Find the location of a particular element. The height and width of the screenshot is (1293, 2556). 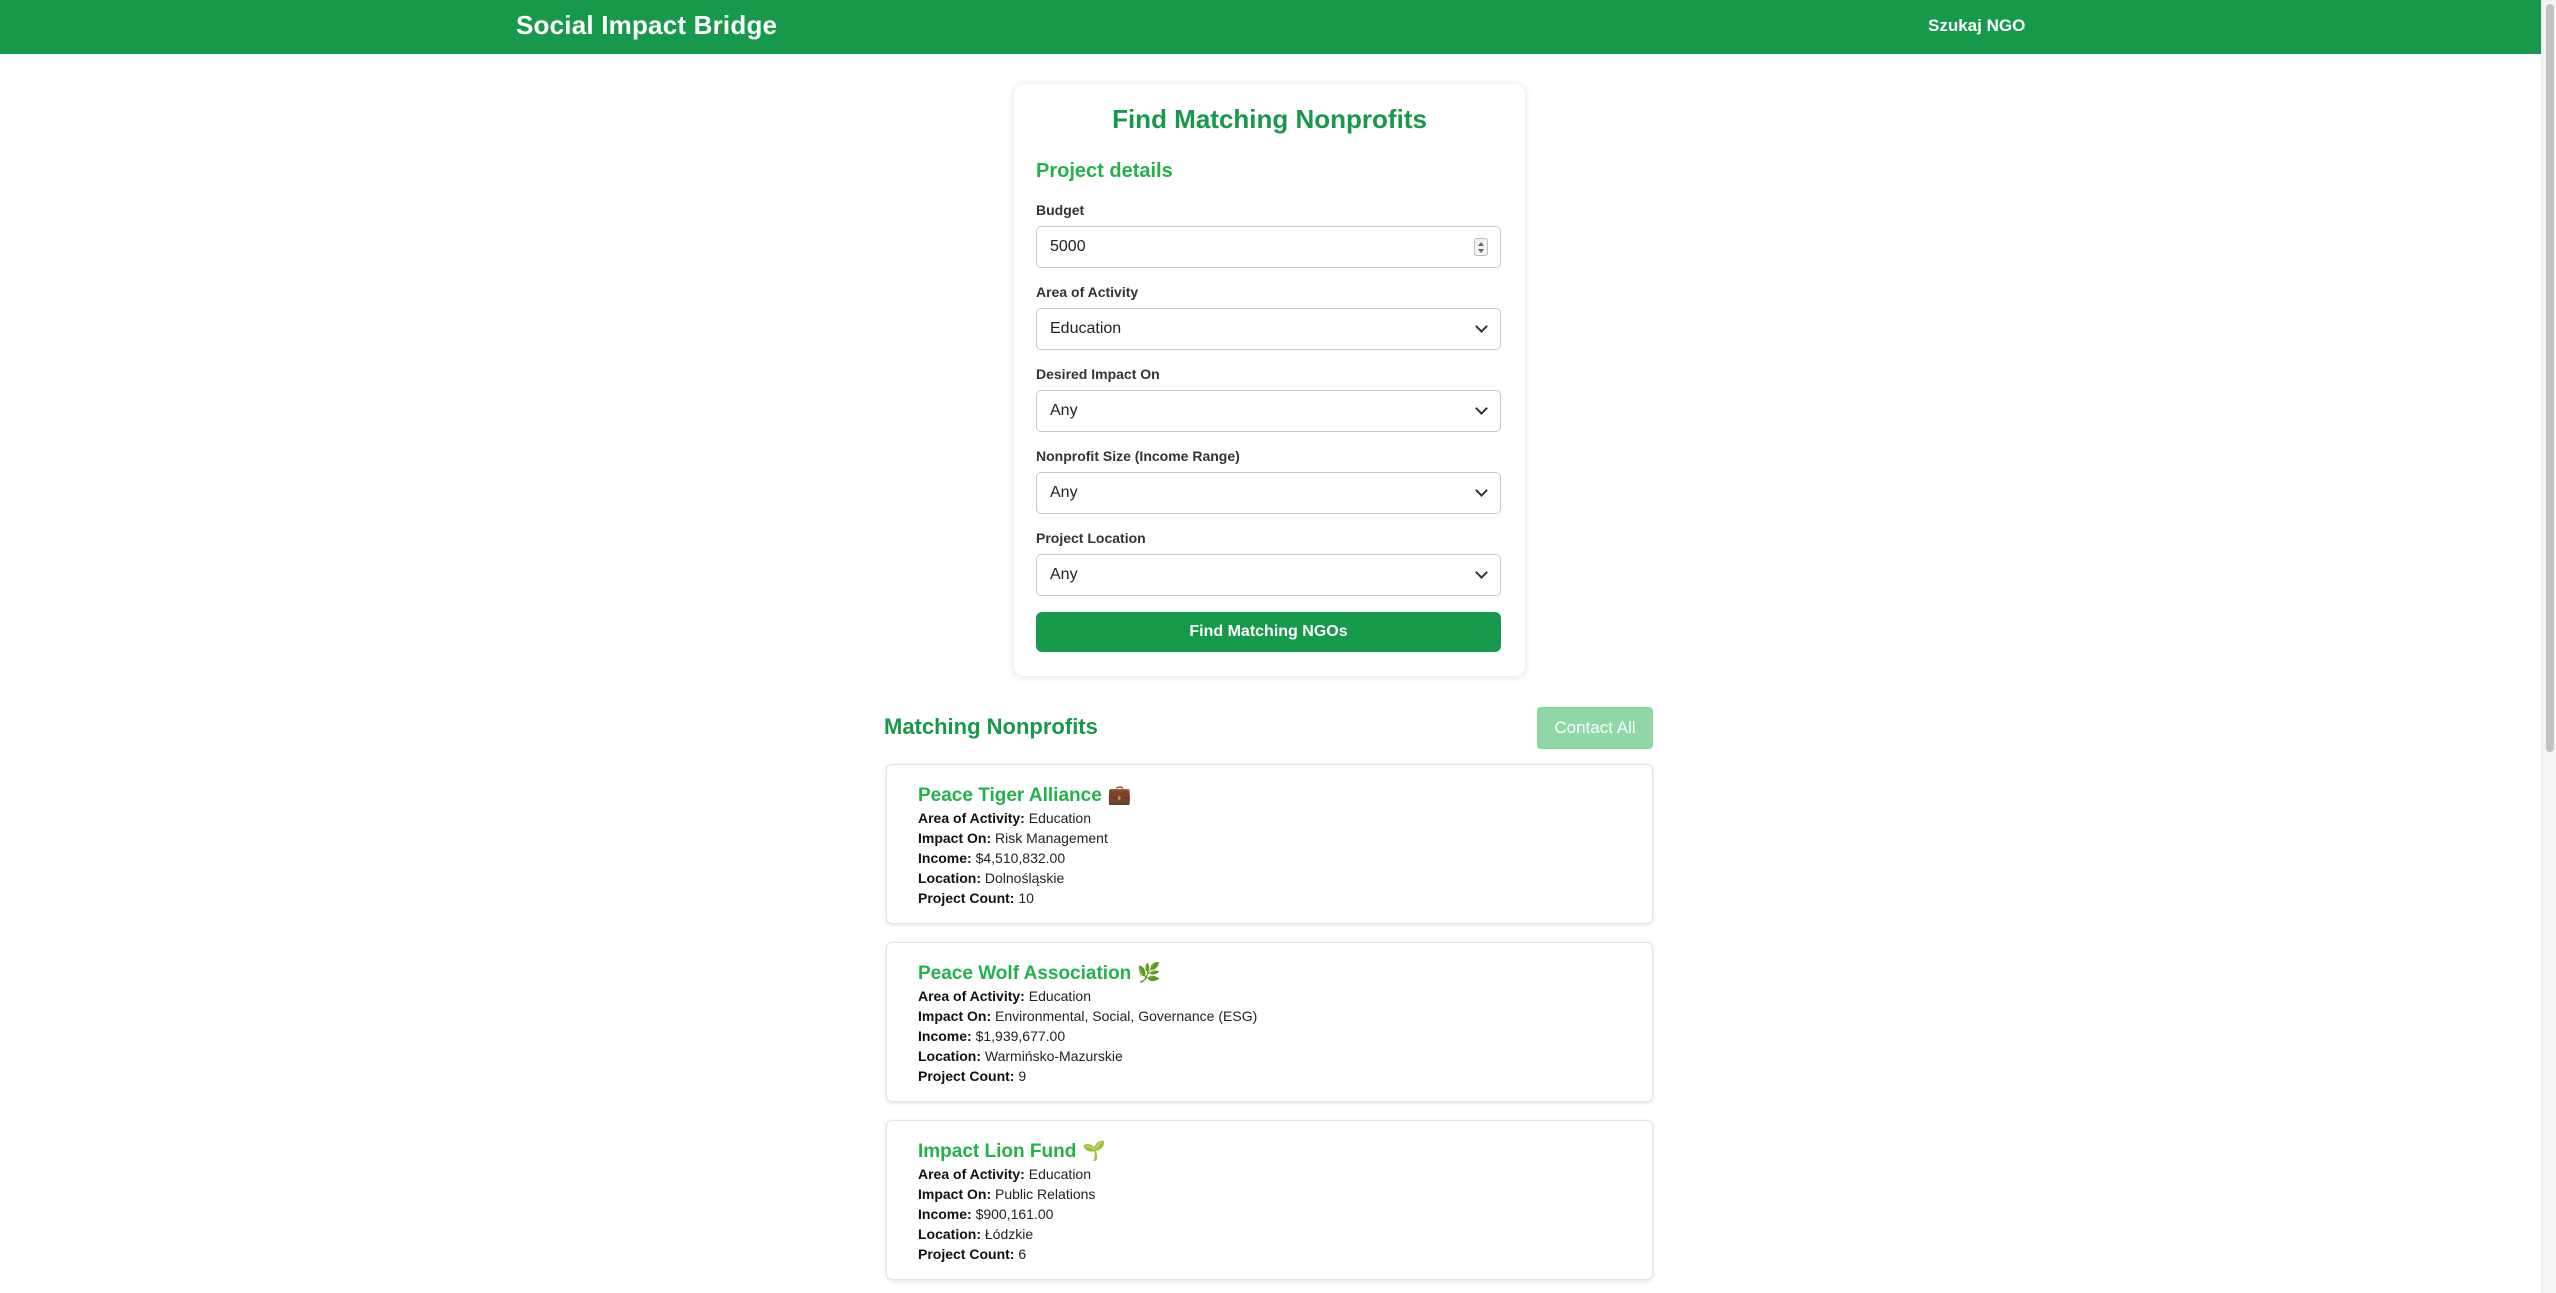

desired-impact-label: Desired Impact On is located at coordinates (1098, 374).